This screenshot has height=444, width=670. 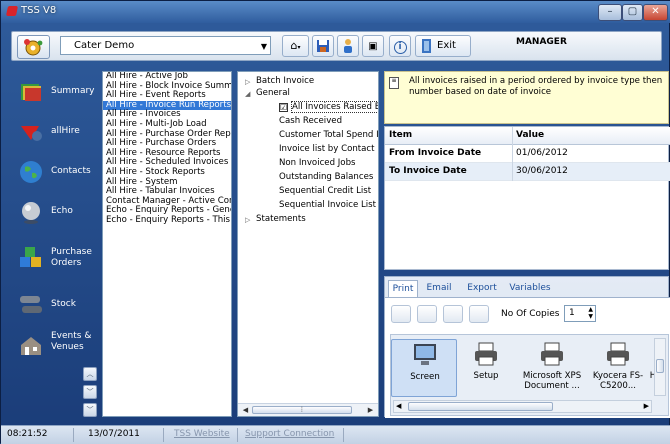 I want to click on tree-node-cash-received: Cash Received, so click(x=310, y=121).